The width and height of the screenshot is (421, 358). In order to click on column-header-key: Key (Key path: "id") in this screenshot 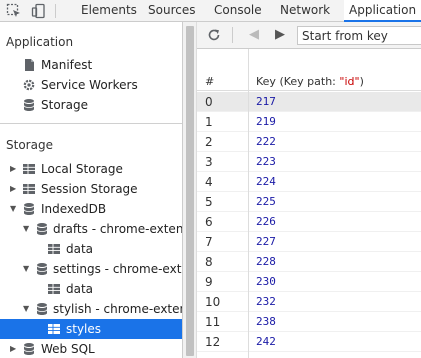, I will do `click(310, 81)`.